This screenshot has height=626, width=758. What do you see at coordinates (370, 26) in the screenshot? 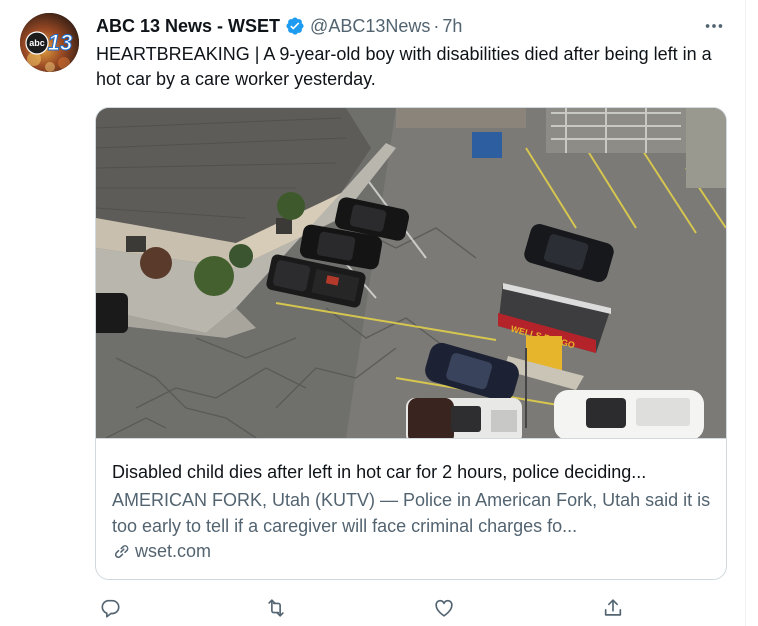
I see `author-handle: @ABC13News` at bounding box center [370, 26].